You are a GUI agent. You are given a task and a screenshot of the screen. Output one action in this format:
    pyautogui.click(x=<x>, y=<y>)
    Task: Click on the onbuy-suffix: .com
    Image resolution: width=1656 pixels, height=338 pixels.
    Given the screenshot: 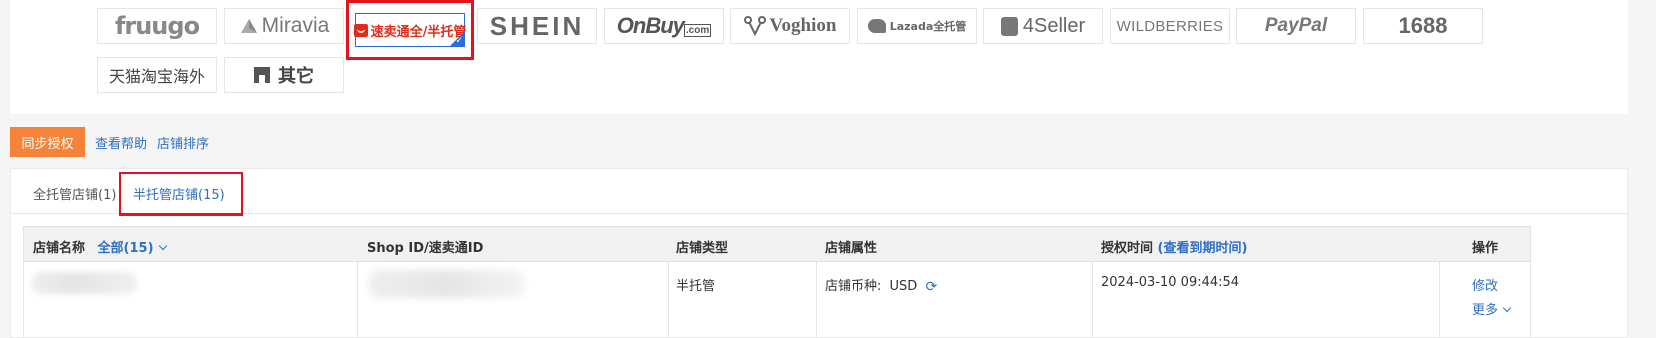 What is the action you would take?
    pyautogui.click(x=697, y=30)
    